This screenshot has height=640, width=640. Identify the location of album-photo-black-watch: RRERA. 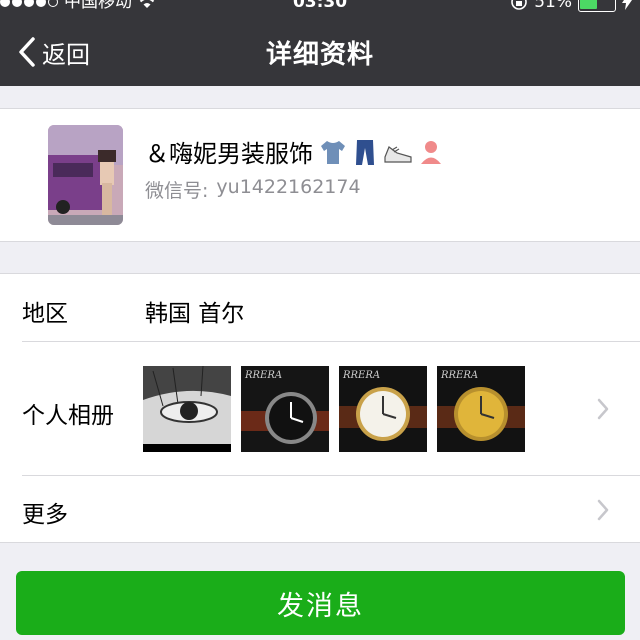
(285, 409).